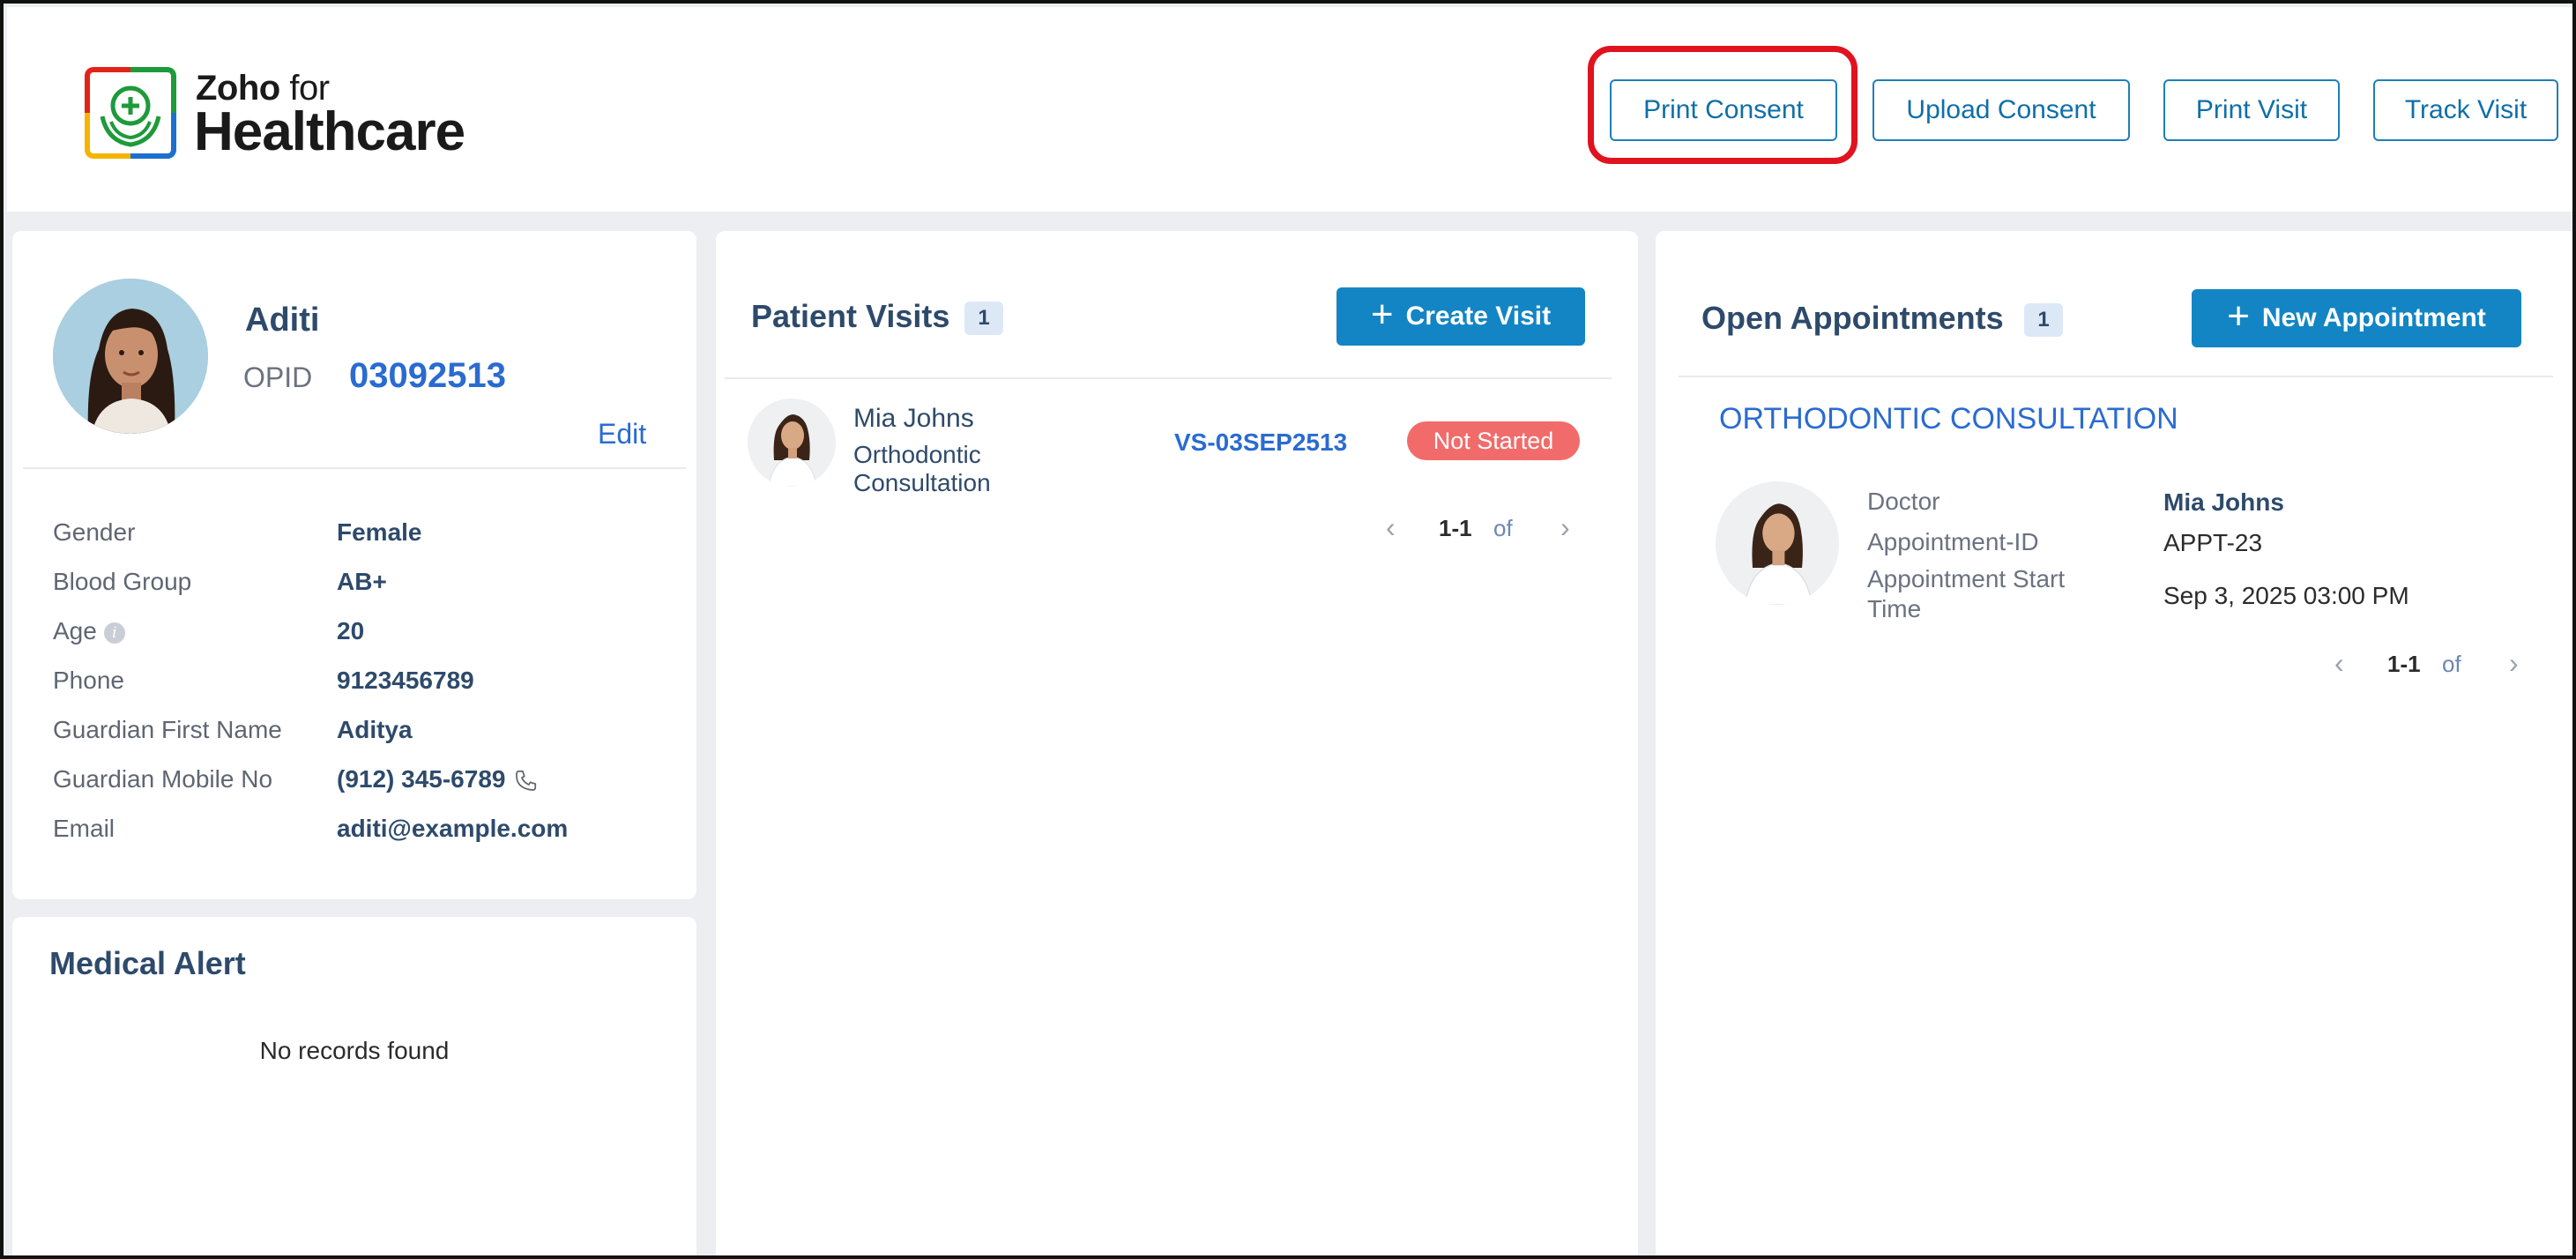  Describe the element at coordinates (330, 131) in the screenshot. I see `brand-healthcare-text: Healthcare` at that location.